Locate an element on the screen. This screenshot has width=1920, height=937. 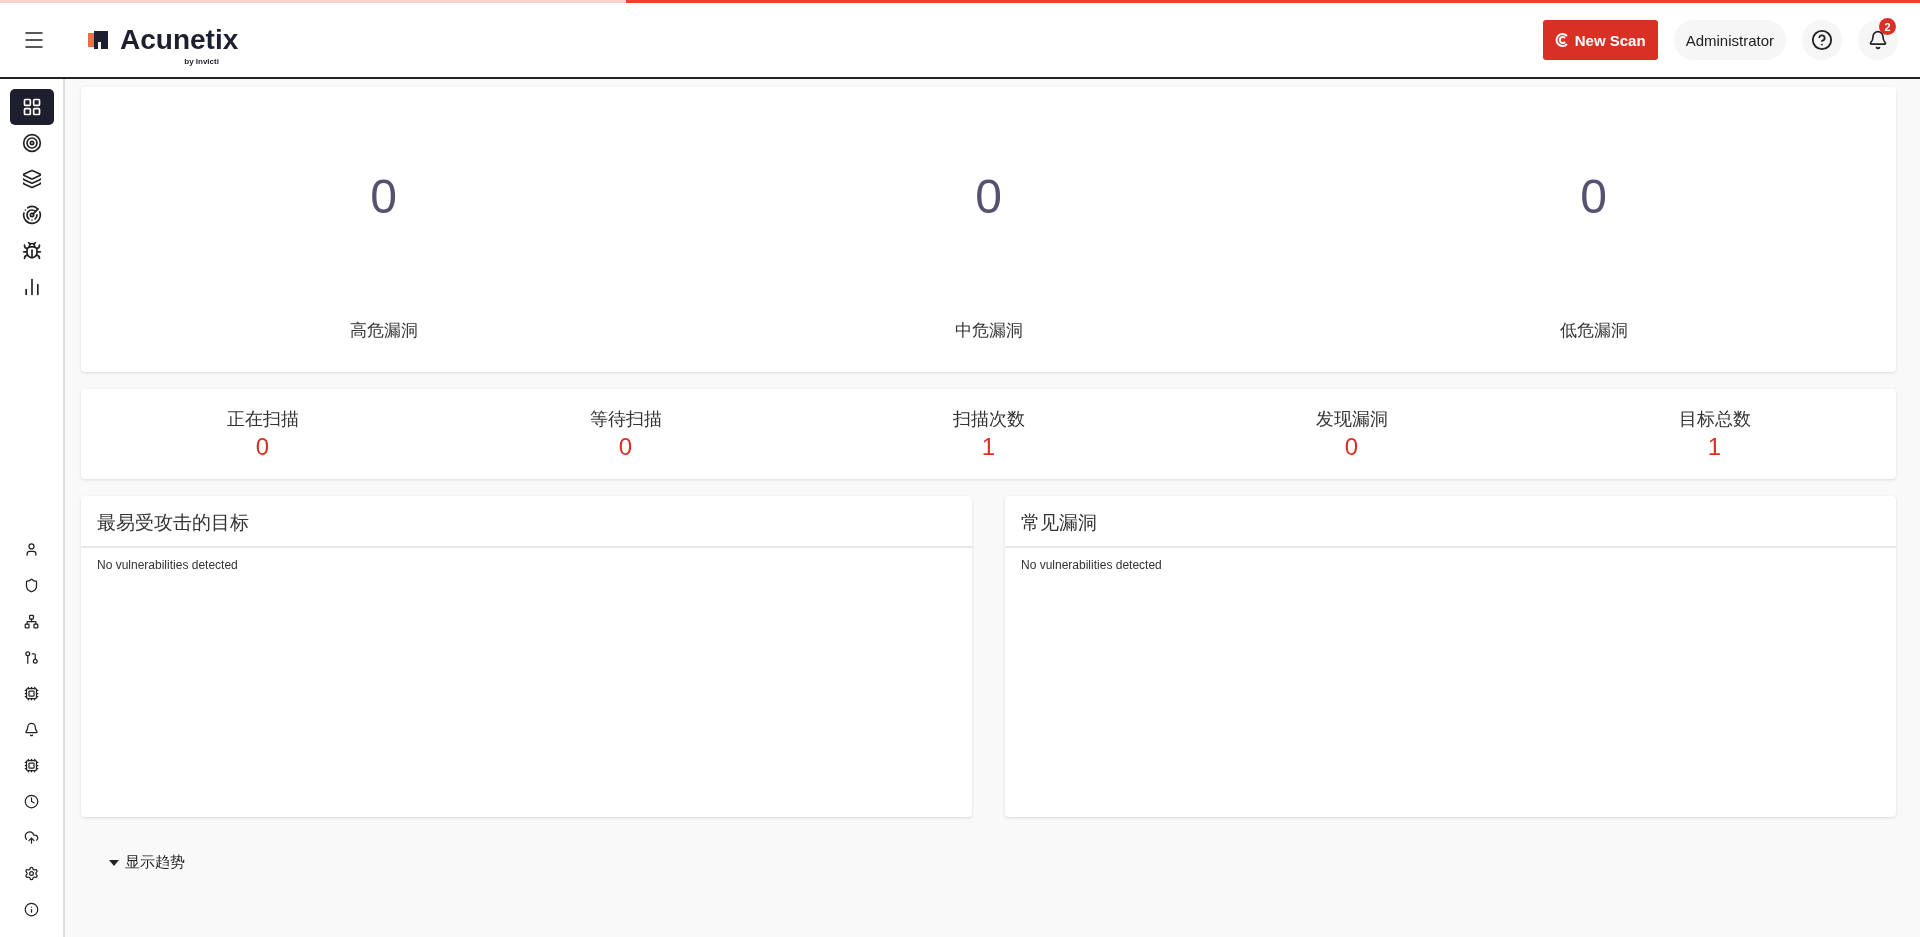
logo-text: Acunetix is located at coordinates (179, 40).